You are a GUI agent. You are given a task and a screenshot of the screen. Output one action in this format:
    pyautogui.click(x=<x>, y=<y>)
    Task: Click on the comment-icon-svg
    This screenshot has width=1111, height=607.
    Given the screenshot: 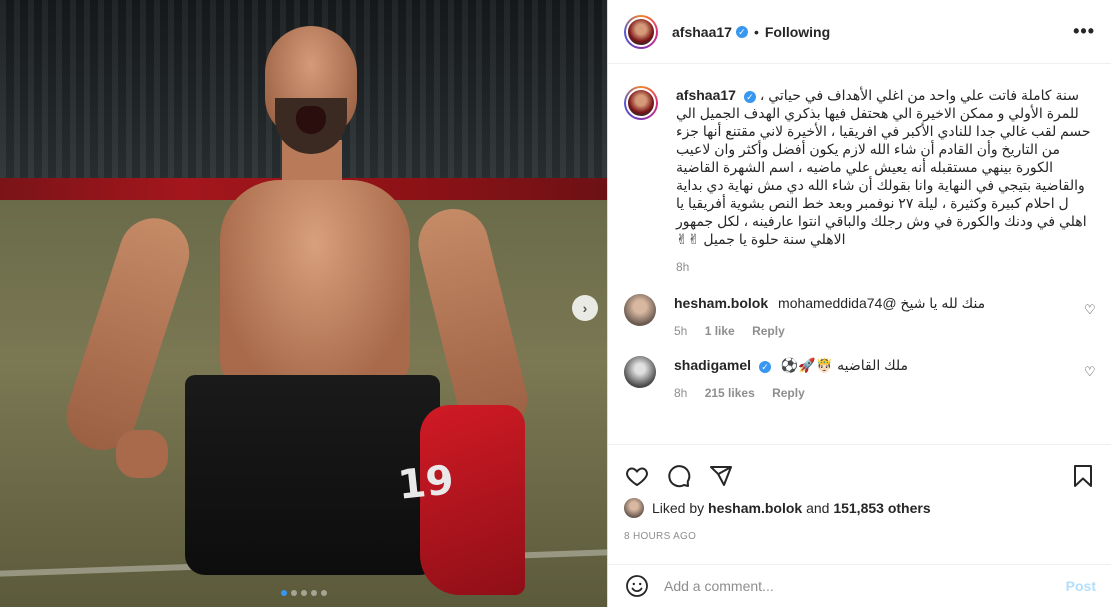 What is the action you would take?
    pyautogui.click(x=679, y=475)
    